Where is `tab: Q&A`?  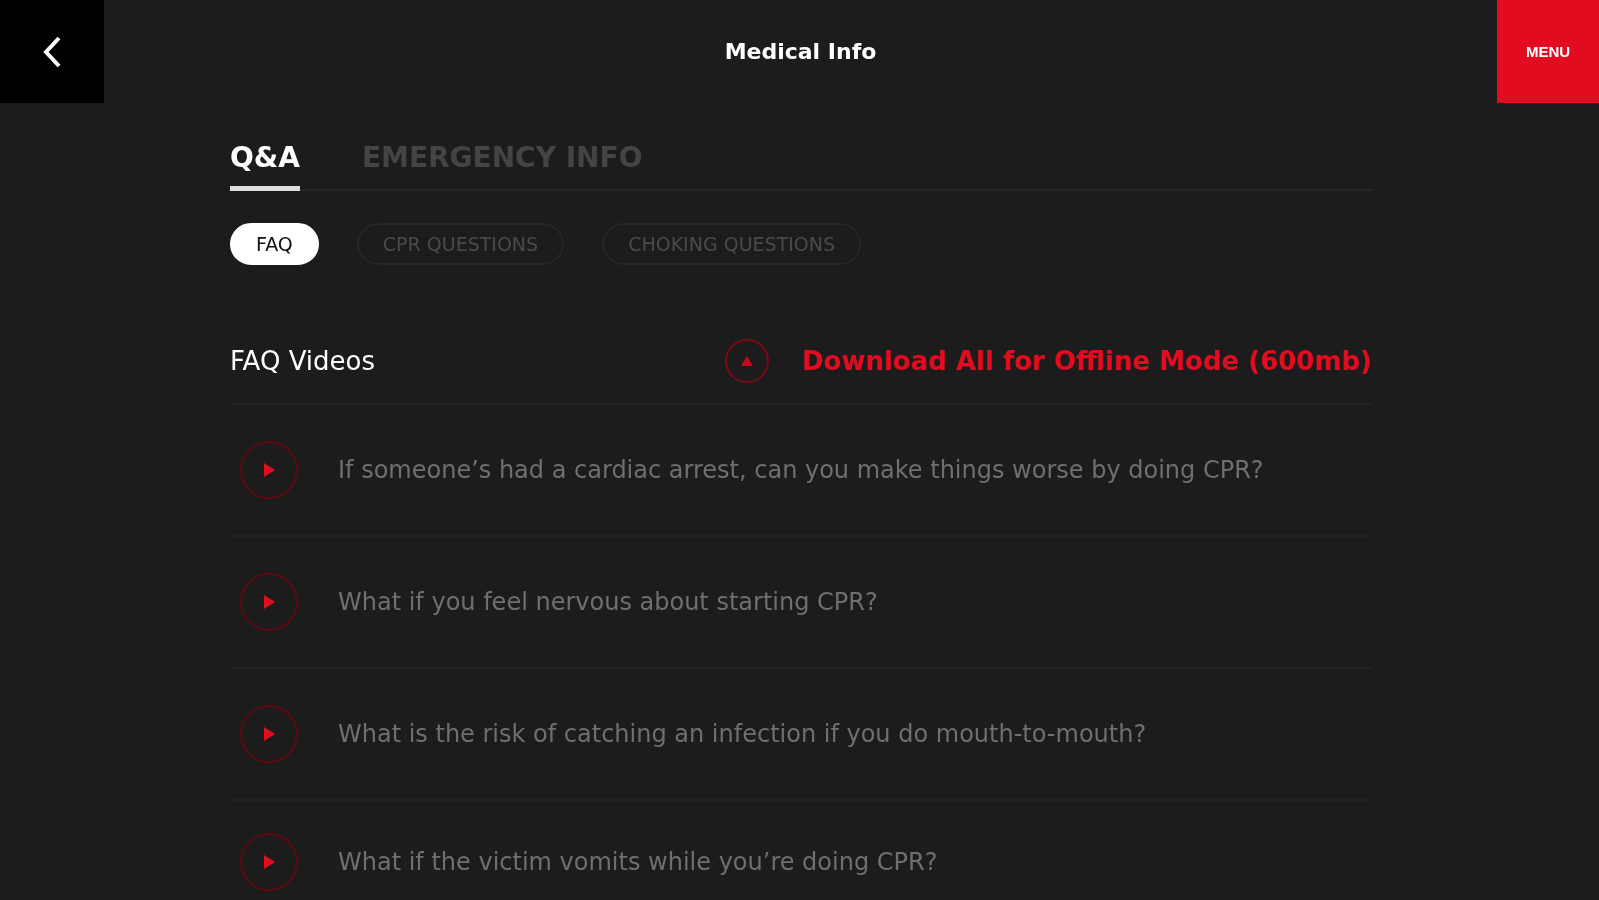 tab: Q&A is located at coordinates (265, 162).